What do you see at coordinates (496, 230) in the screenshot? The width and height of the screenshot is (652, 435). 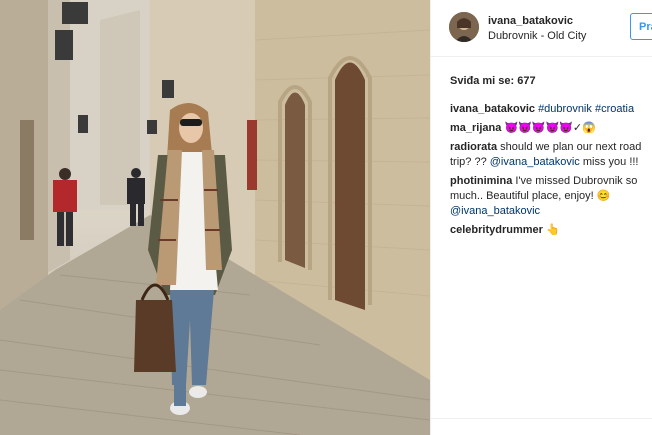 I see `comment-username: celebritydrummer` at bounding box center [496, 230].